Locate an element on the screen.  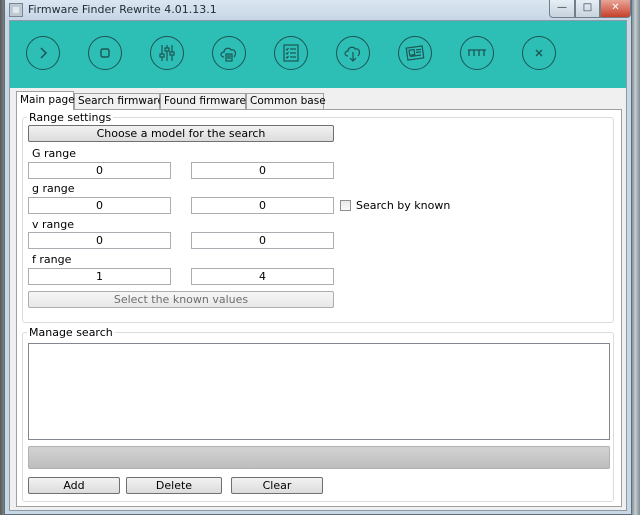
close-icon is located at coordinates (539, 53).